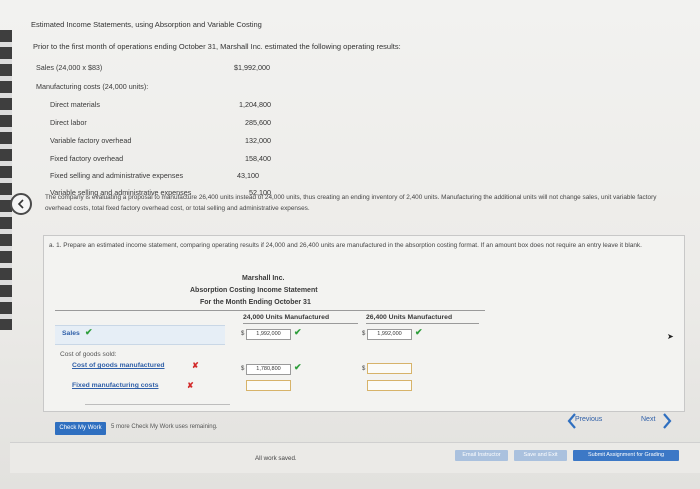  What do you see at coordinates (69, 67) in the screenshot?
I see `sales-label: Sales (24,000 x $83)` at bounding box center [69, 67].